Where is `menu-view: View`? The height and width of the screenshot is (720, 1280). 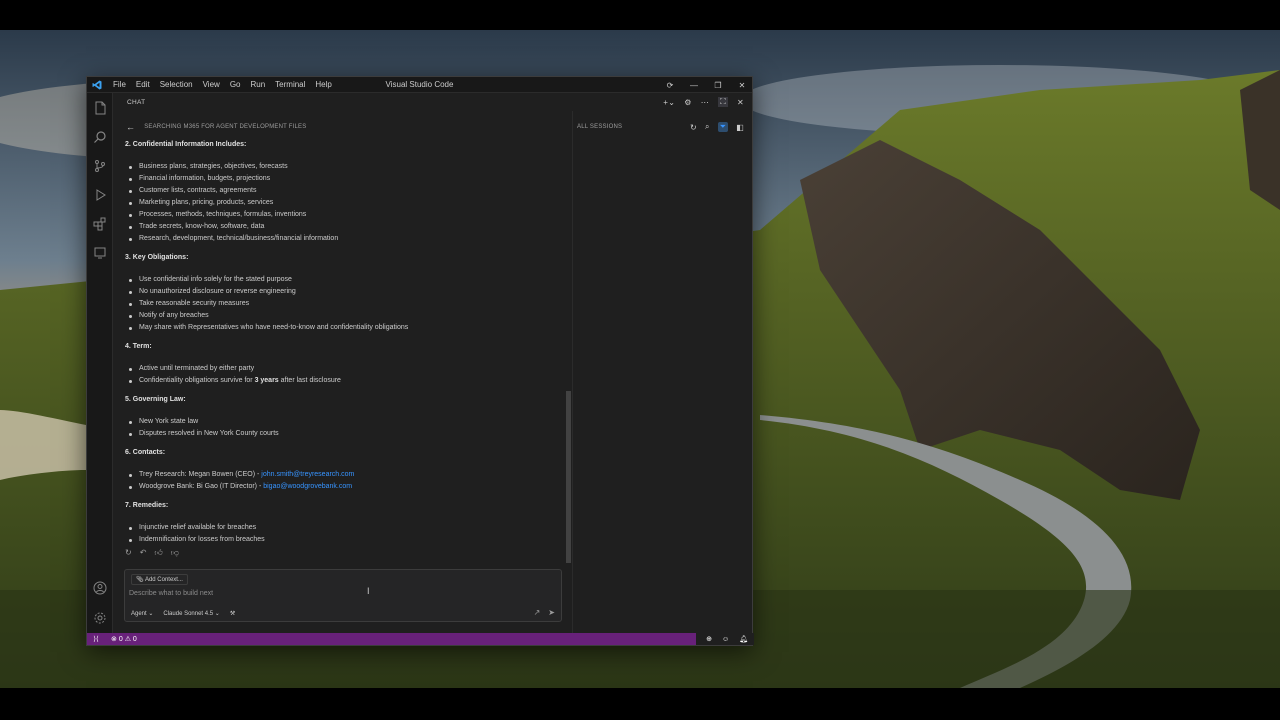
menu-view: View is located at coordinates (211, 84).